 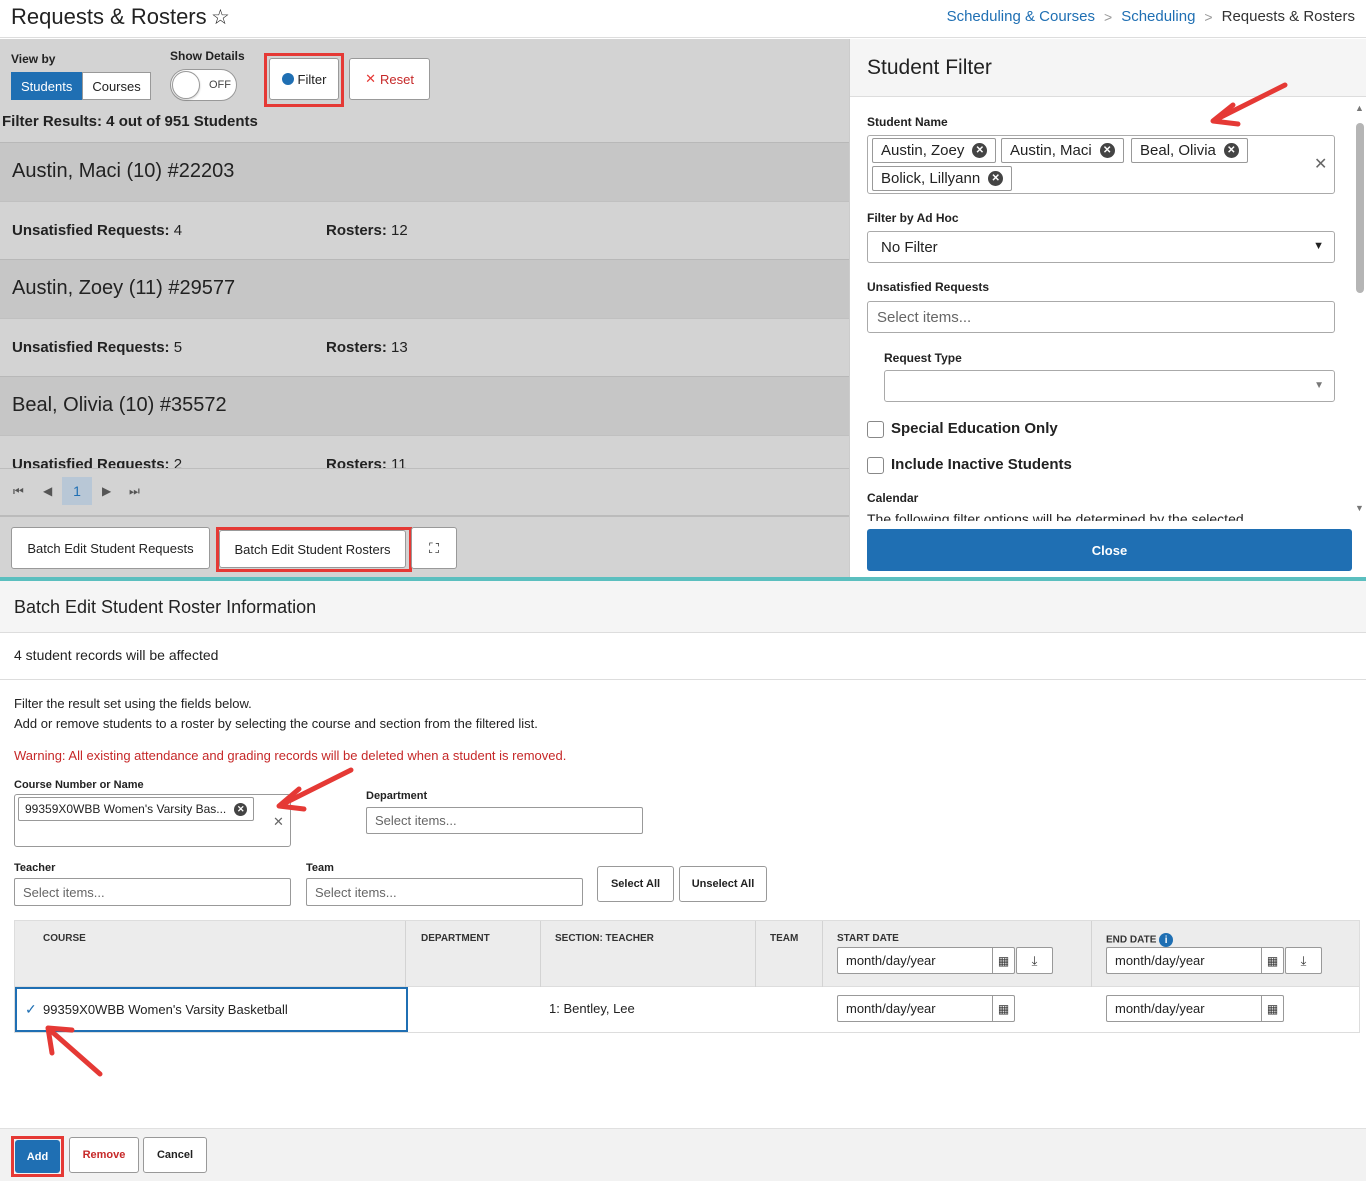 I want to click on batch-edit-rosters-button: Batch Edit Student Rosters, so click(x=312, y=549).